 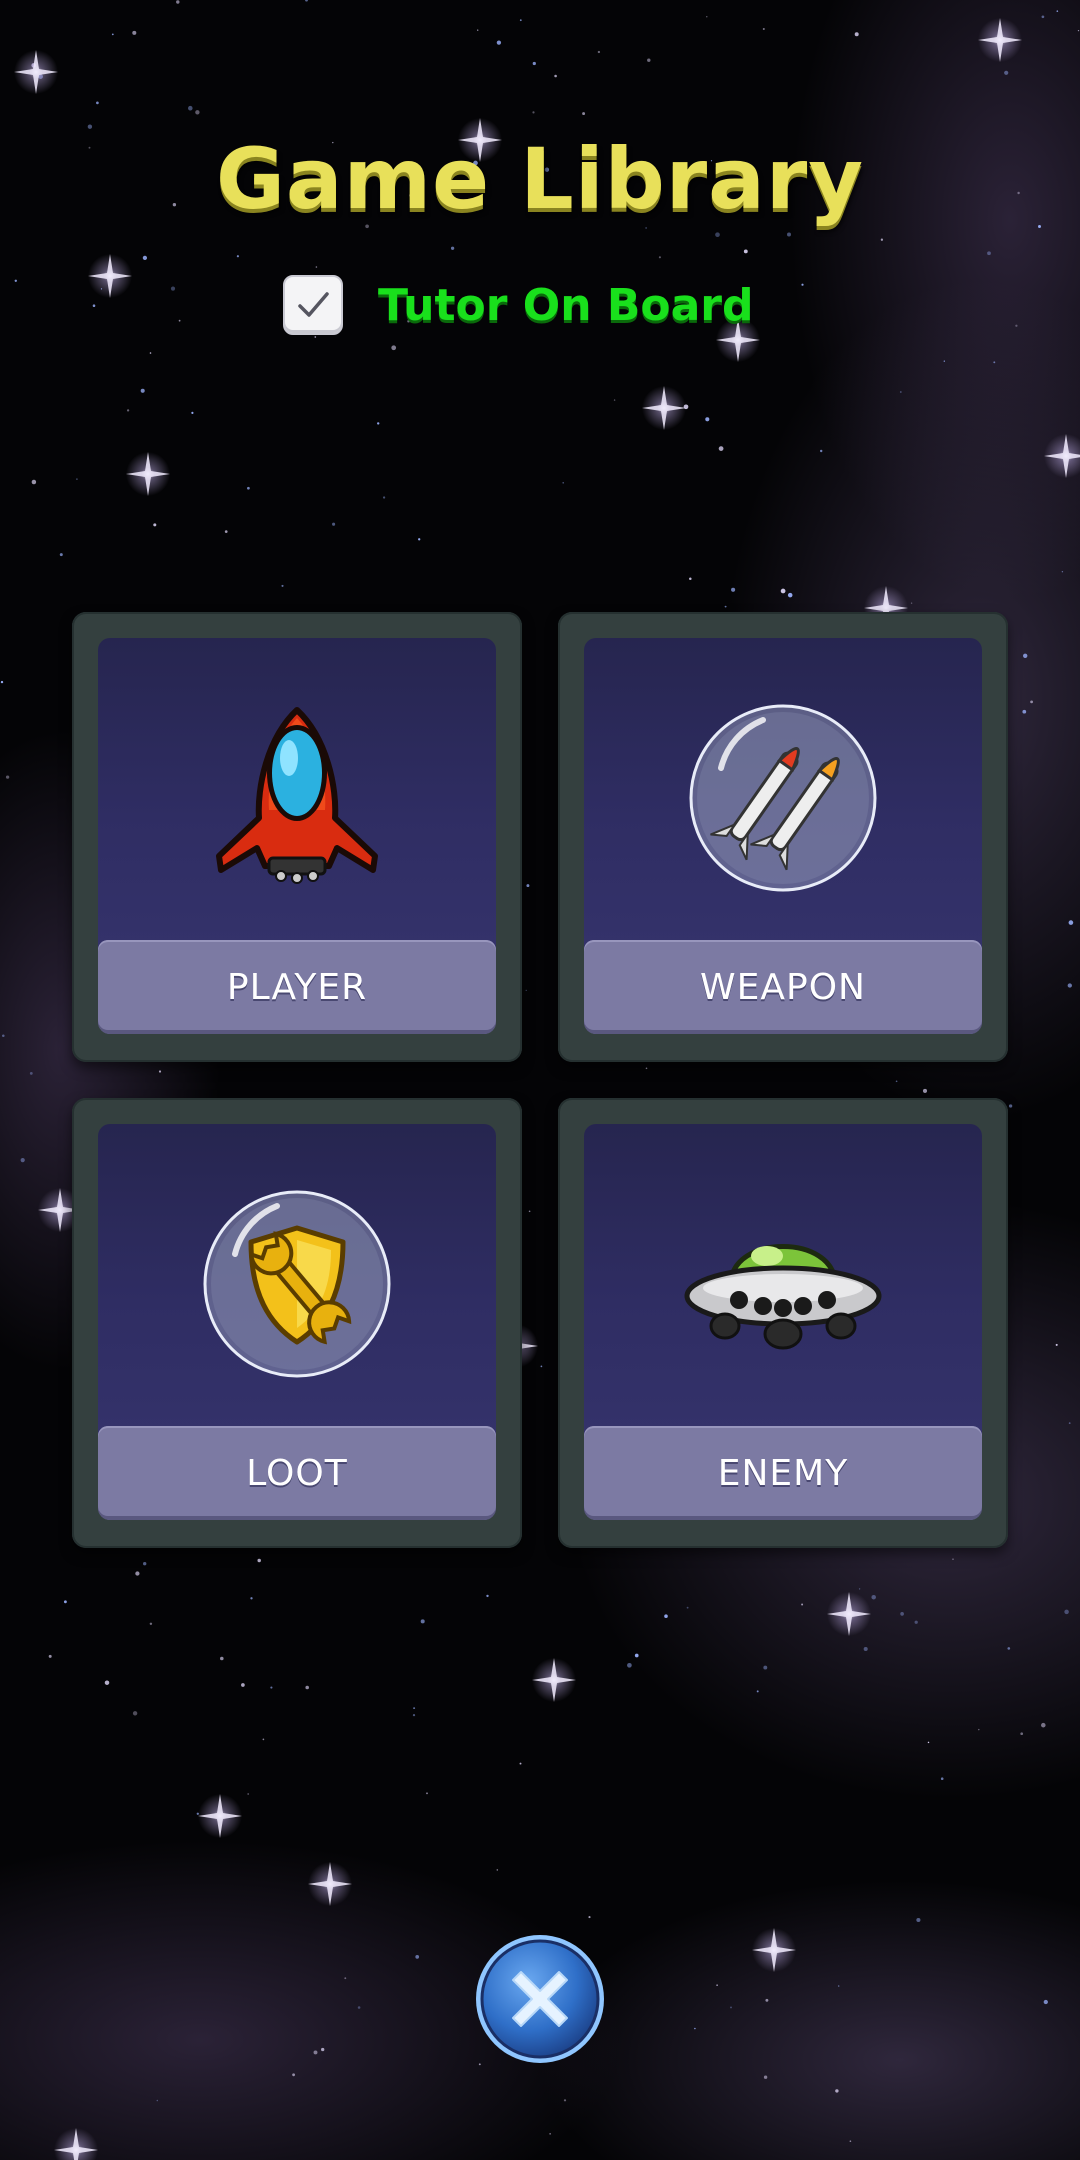 I want to click on loot-label-box: LOOT, so click(x=297, y=1473).